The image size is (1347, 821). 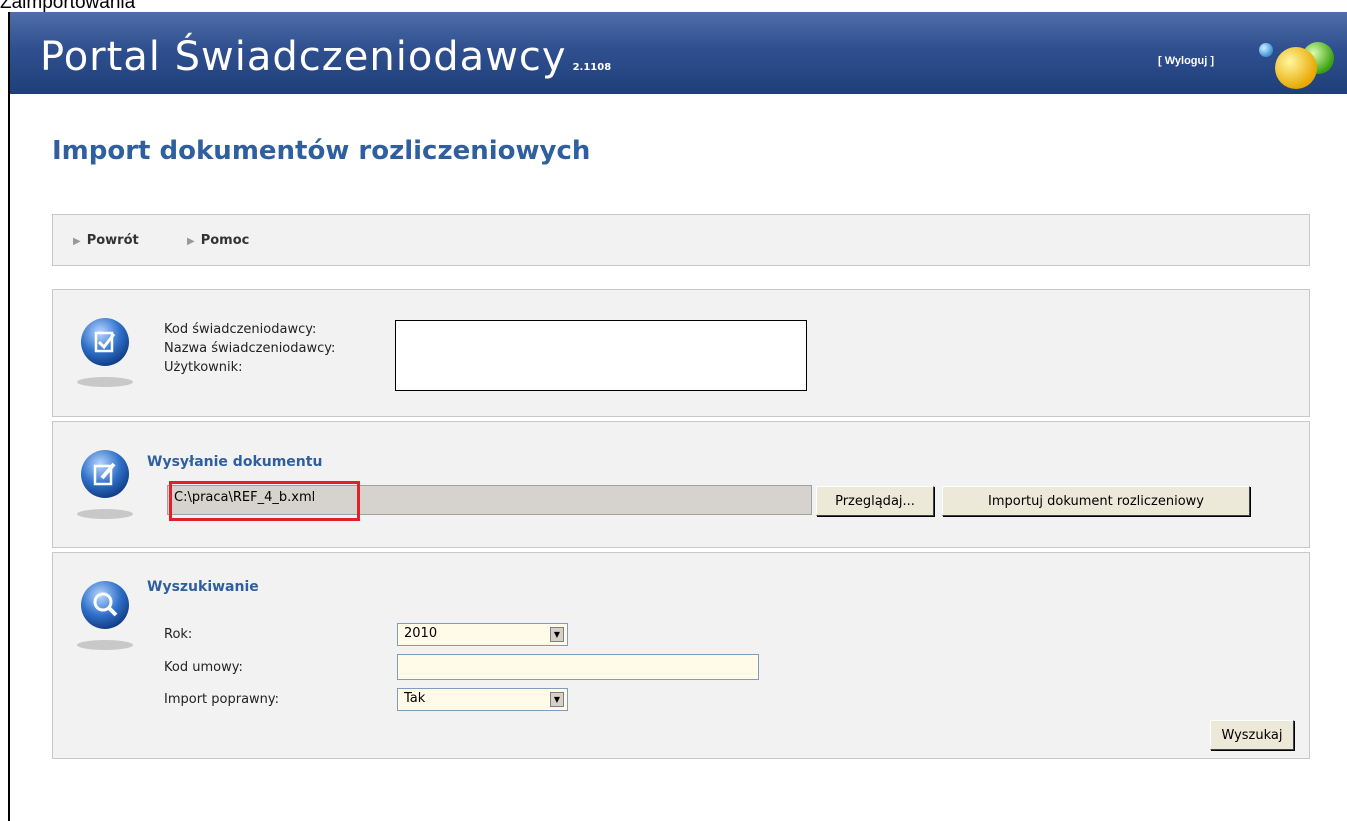 I want to click on import-button: Importuj dokument rozliczeniowy, so click(x=1096, y=501).